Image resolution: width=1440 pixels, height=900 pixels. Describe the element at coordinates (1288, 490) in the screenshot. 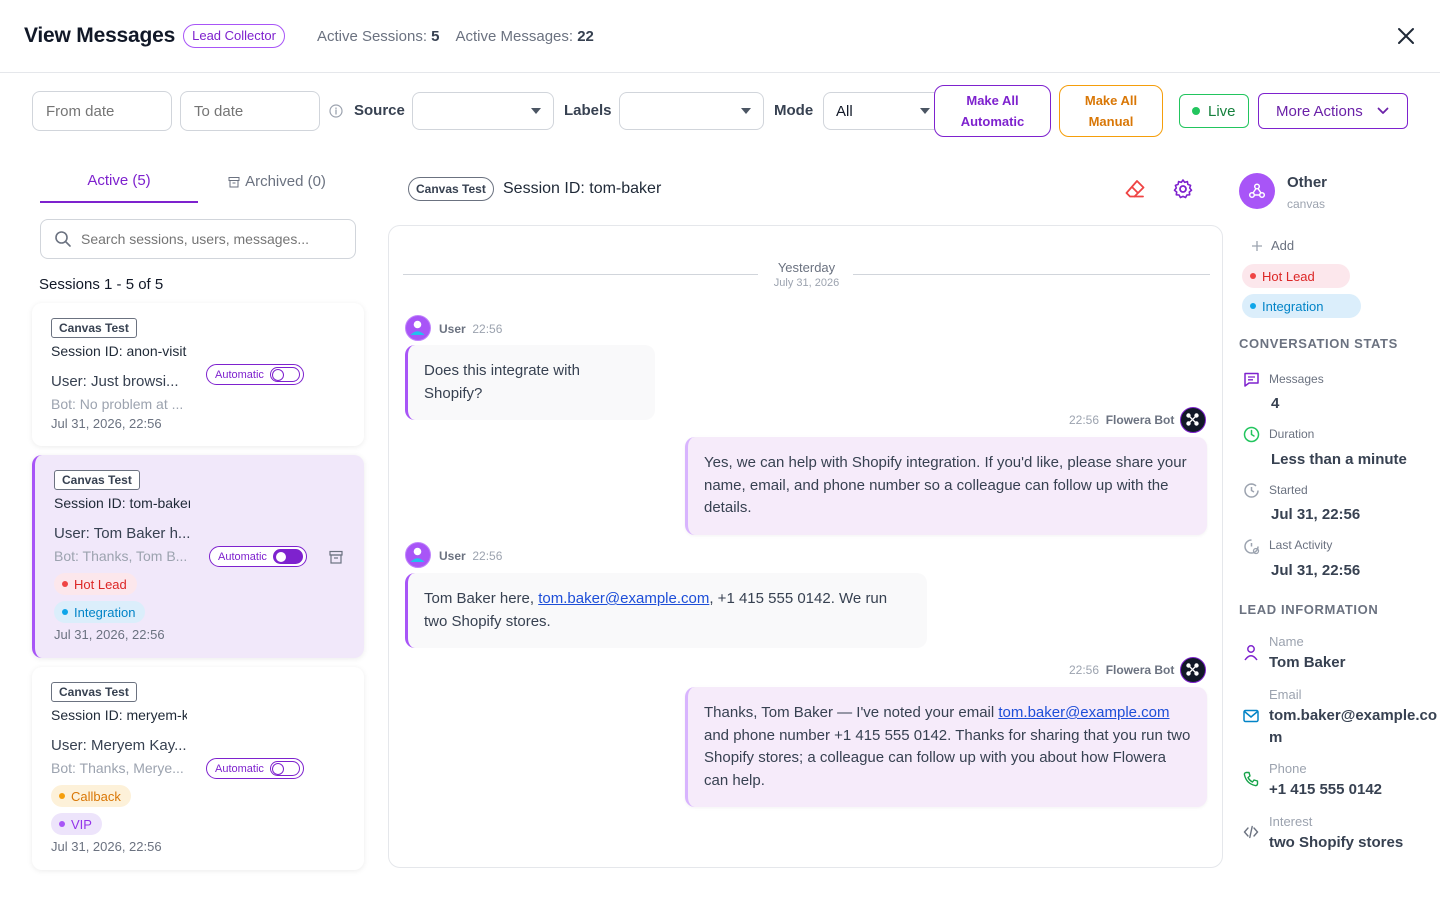

I see `stat-label: Started` at that location.